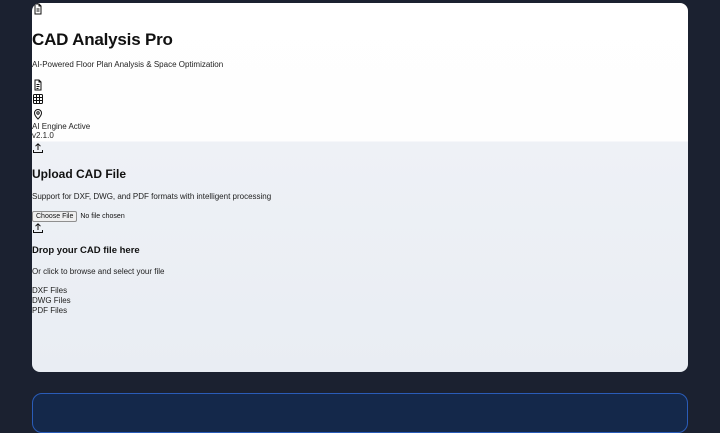  What do you see at coordinates (38, 99) in the screenshot?
I see `grid-icon` at bounding box center [38, 99].